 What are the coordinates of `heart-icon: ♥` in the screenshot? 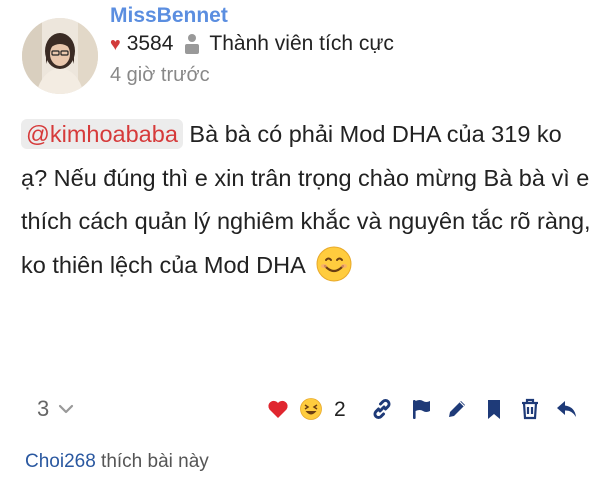 It's located at (115, 44).